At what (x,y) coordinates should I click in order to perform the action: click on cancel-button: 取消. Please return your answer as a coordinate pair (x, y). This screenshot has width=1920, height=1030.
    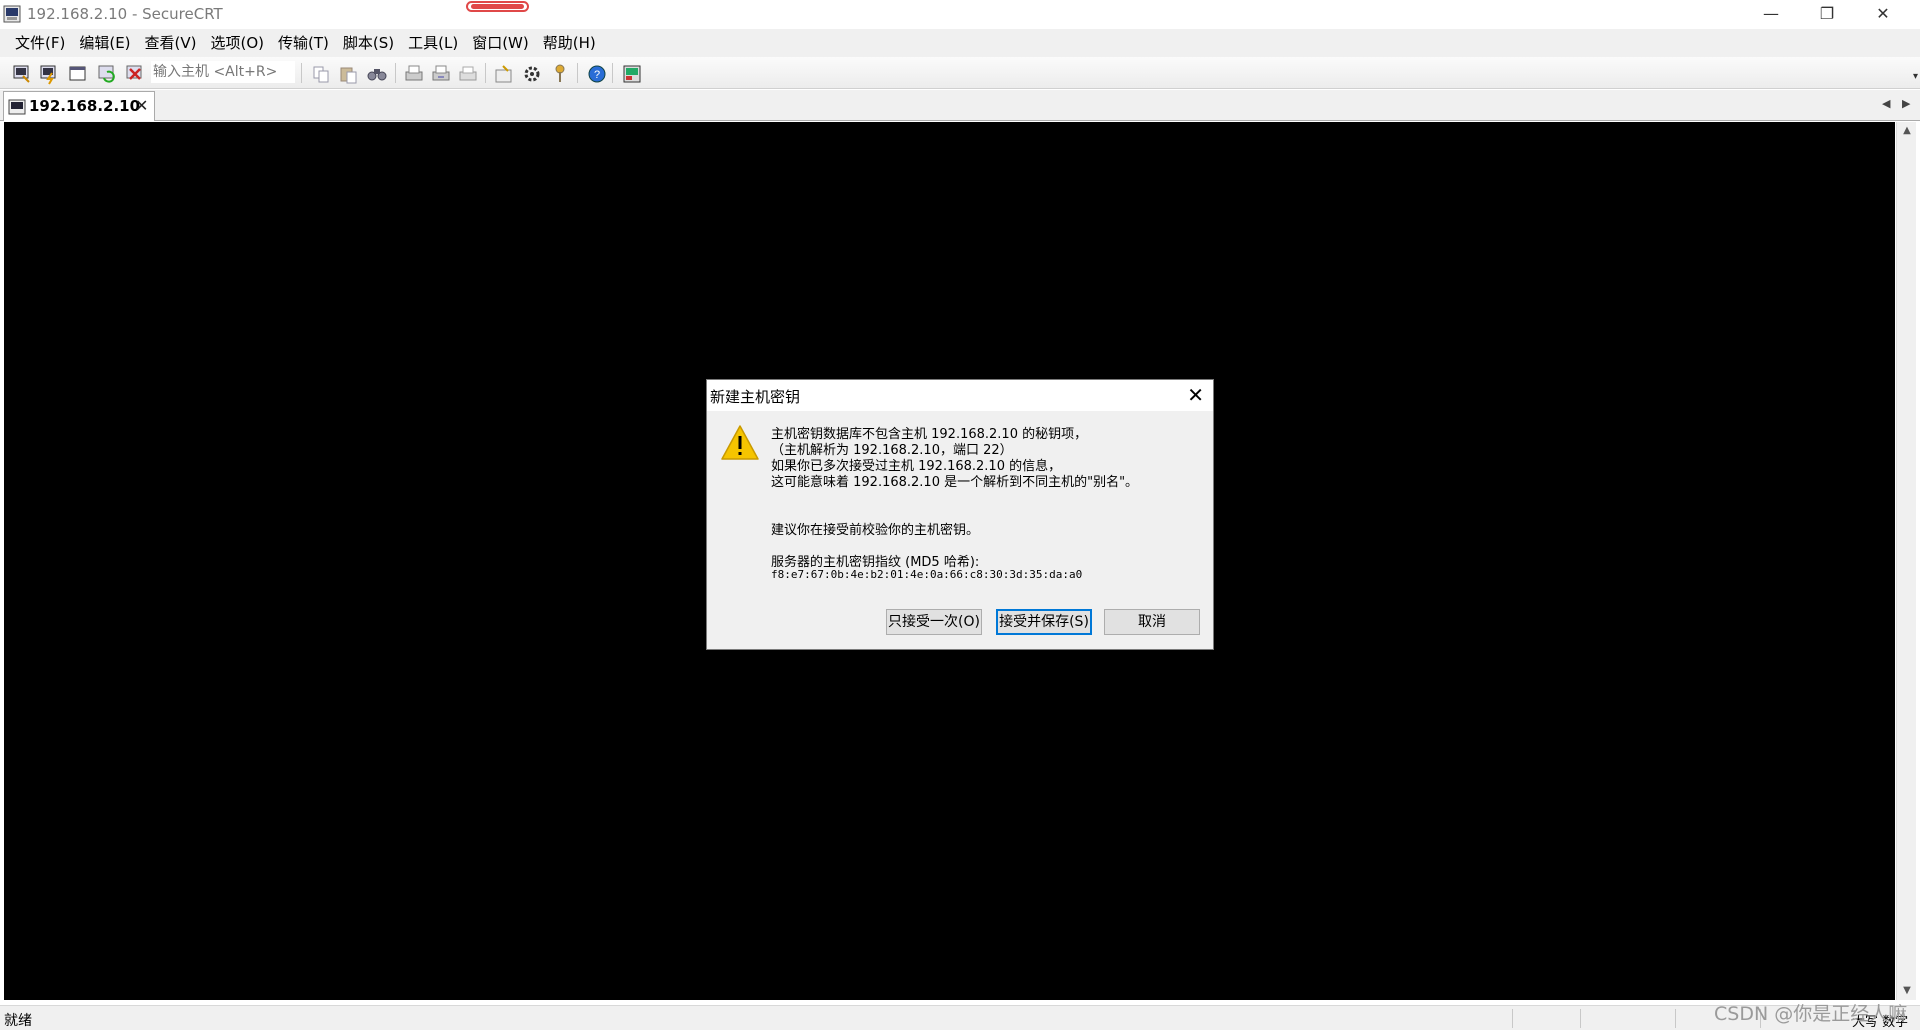
    Looking at the image, I should click on (1152, 622).